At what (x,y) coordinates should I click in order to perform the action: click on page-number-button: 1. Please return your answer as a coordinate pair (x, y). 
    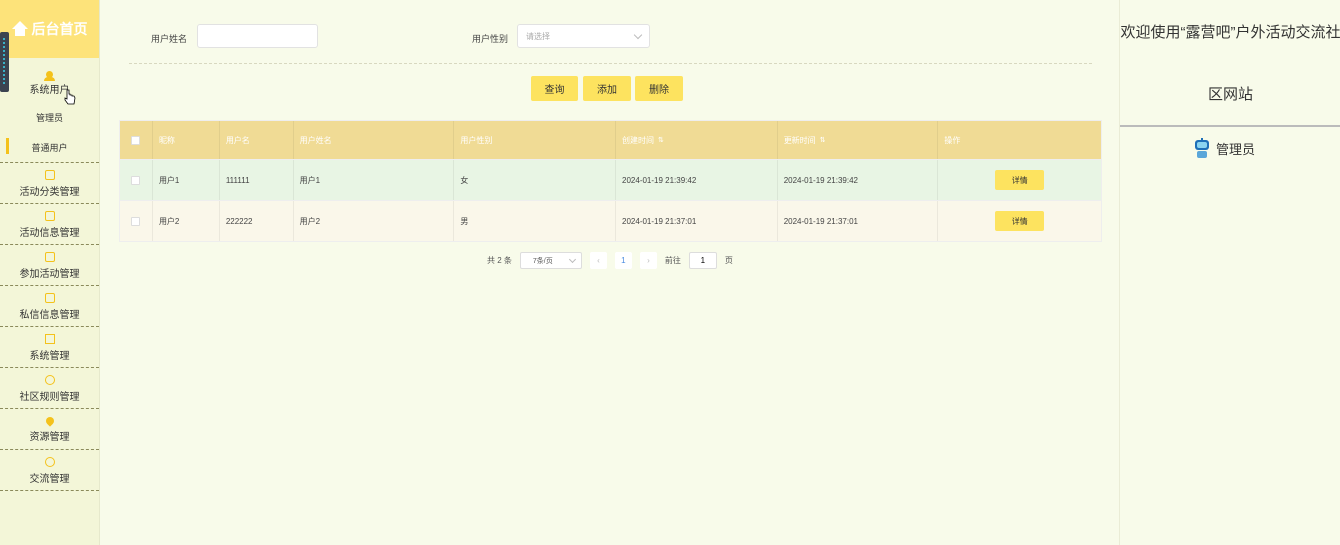
    Looking at the image, I should click on (623, 260).